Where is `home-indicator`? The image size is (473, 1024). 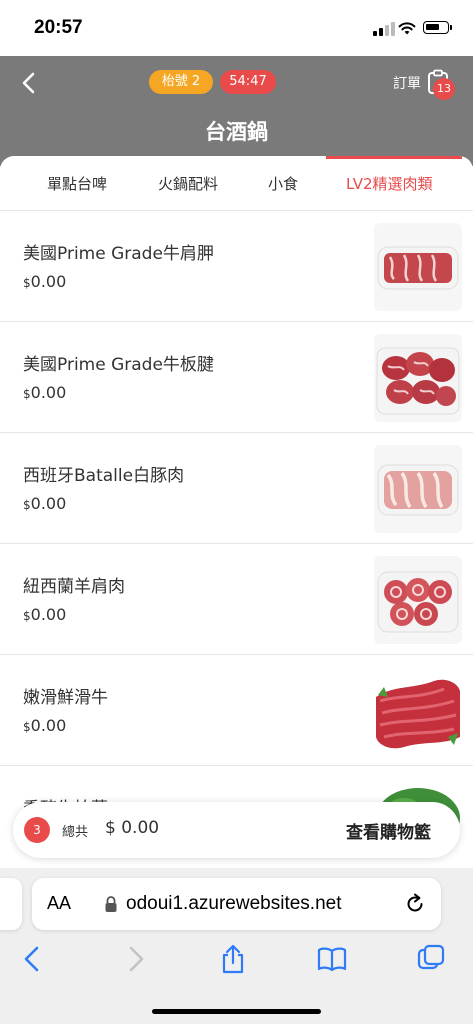 home-indicator is located at coordinates (236, 1011).